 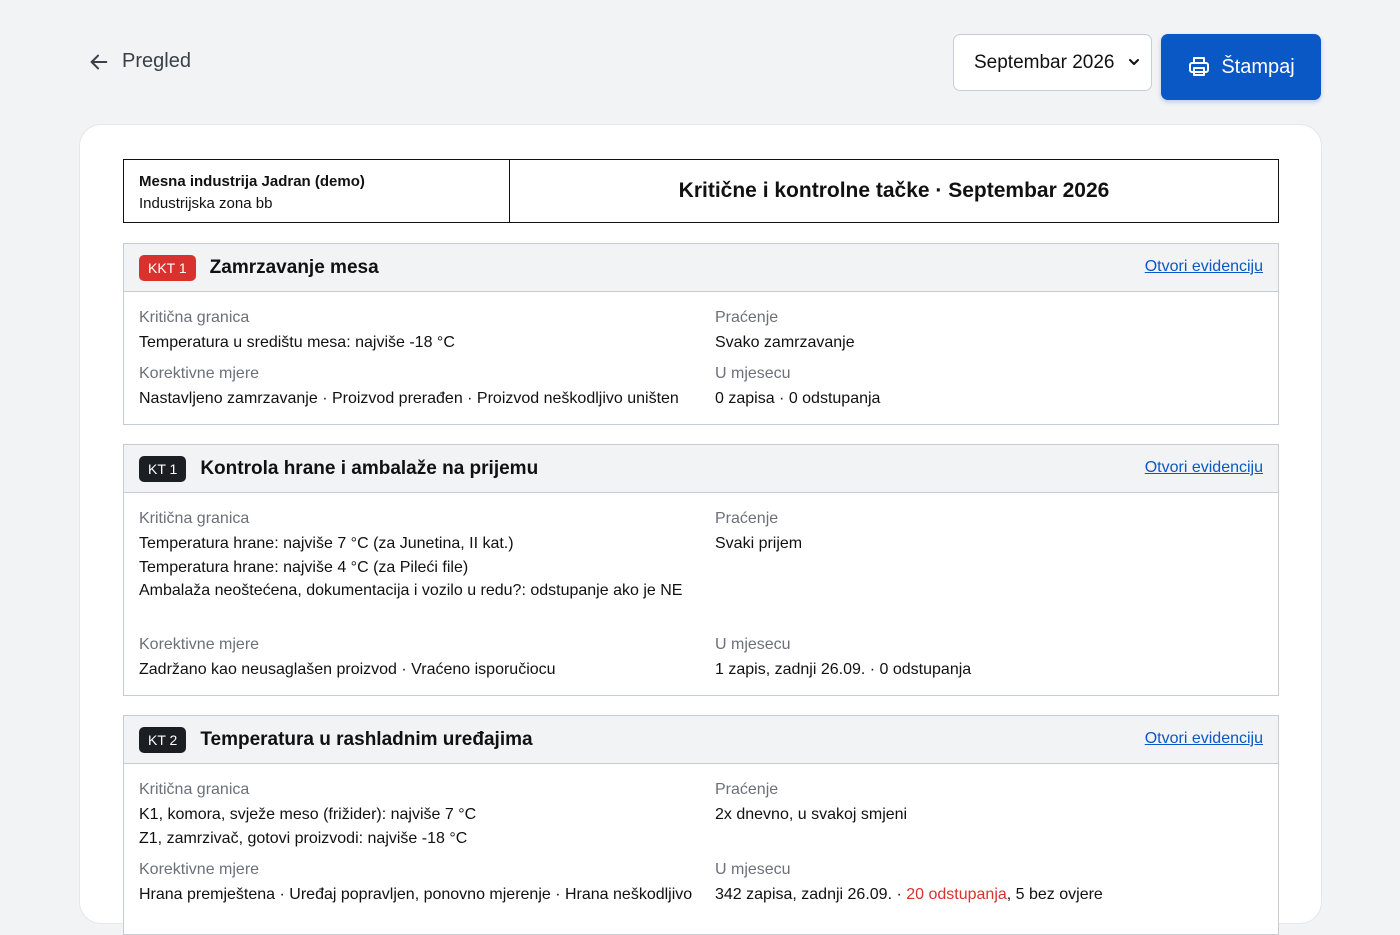 What do you see at coordinates (785, 342) in the screenshot?
I see `monitoring-value: Svako zamrzavanje` at bounding box center [785, 342].